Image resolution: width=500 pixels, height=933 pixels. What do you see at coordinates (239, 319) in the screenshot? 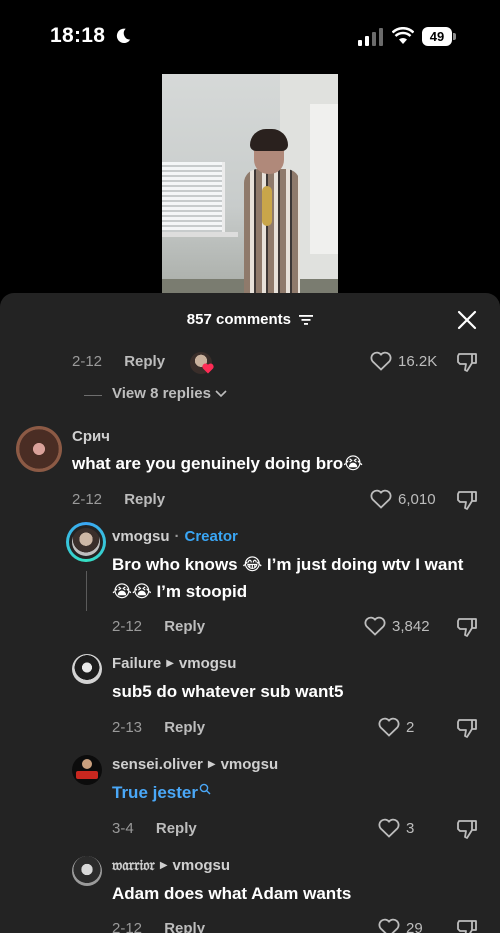
I see `comments-count: 857 comments` at bounding box center [239, 319].